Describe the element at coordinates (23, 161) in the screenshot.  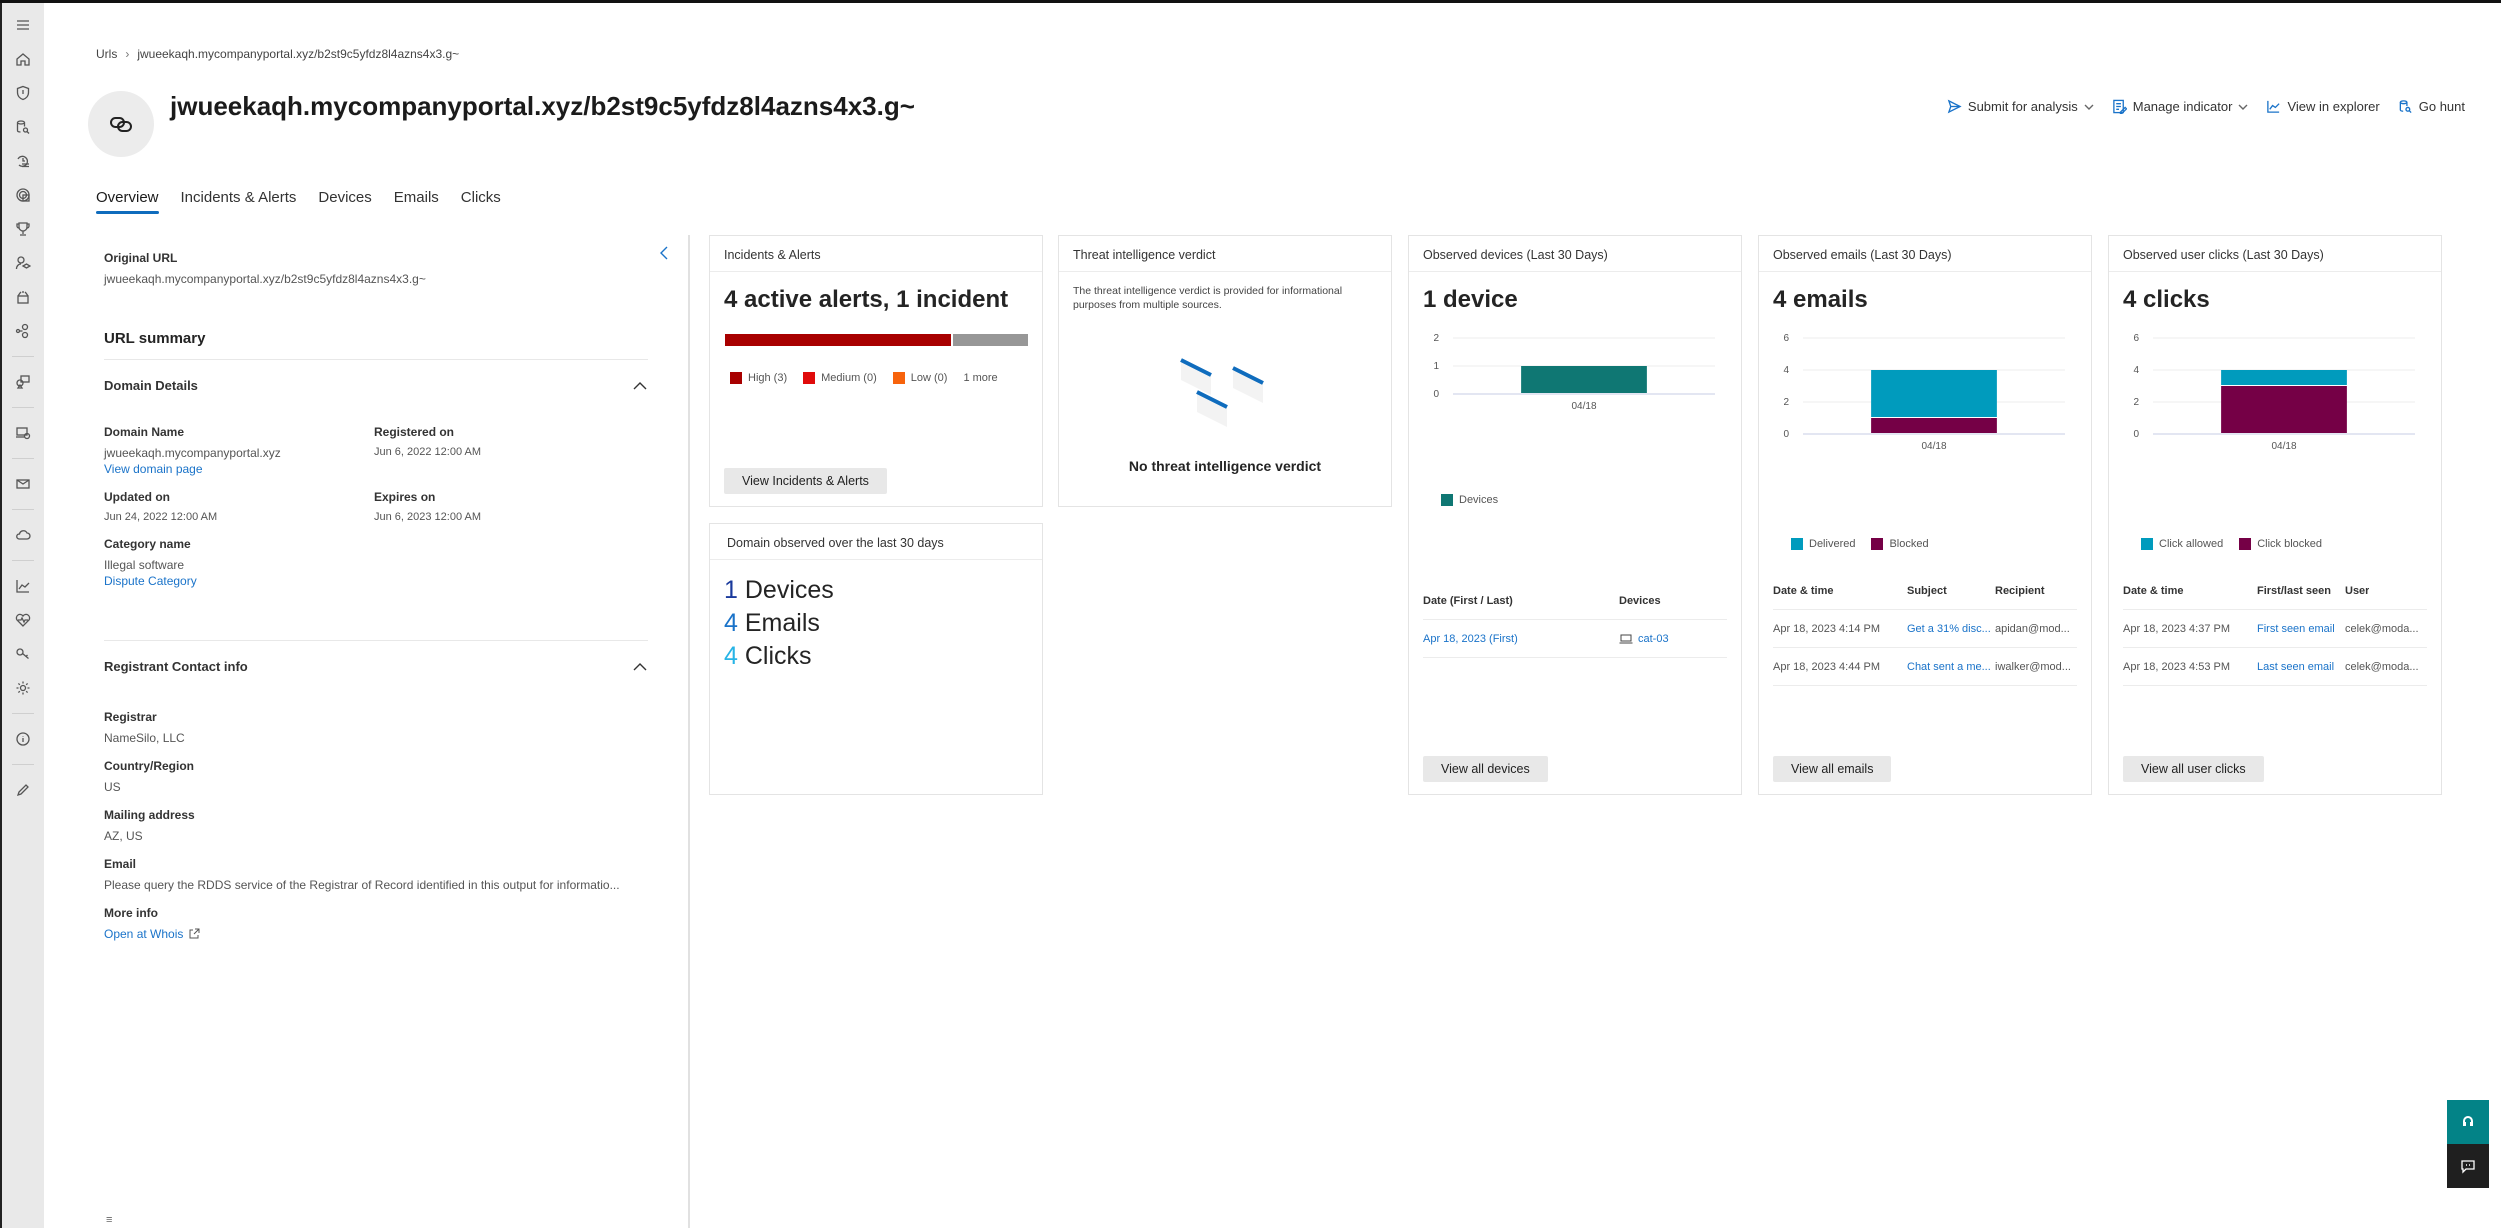
I see `actions-history-icon` at that location.